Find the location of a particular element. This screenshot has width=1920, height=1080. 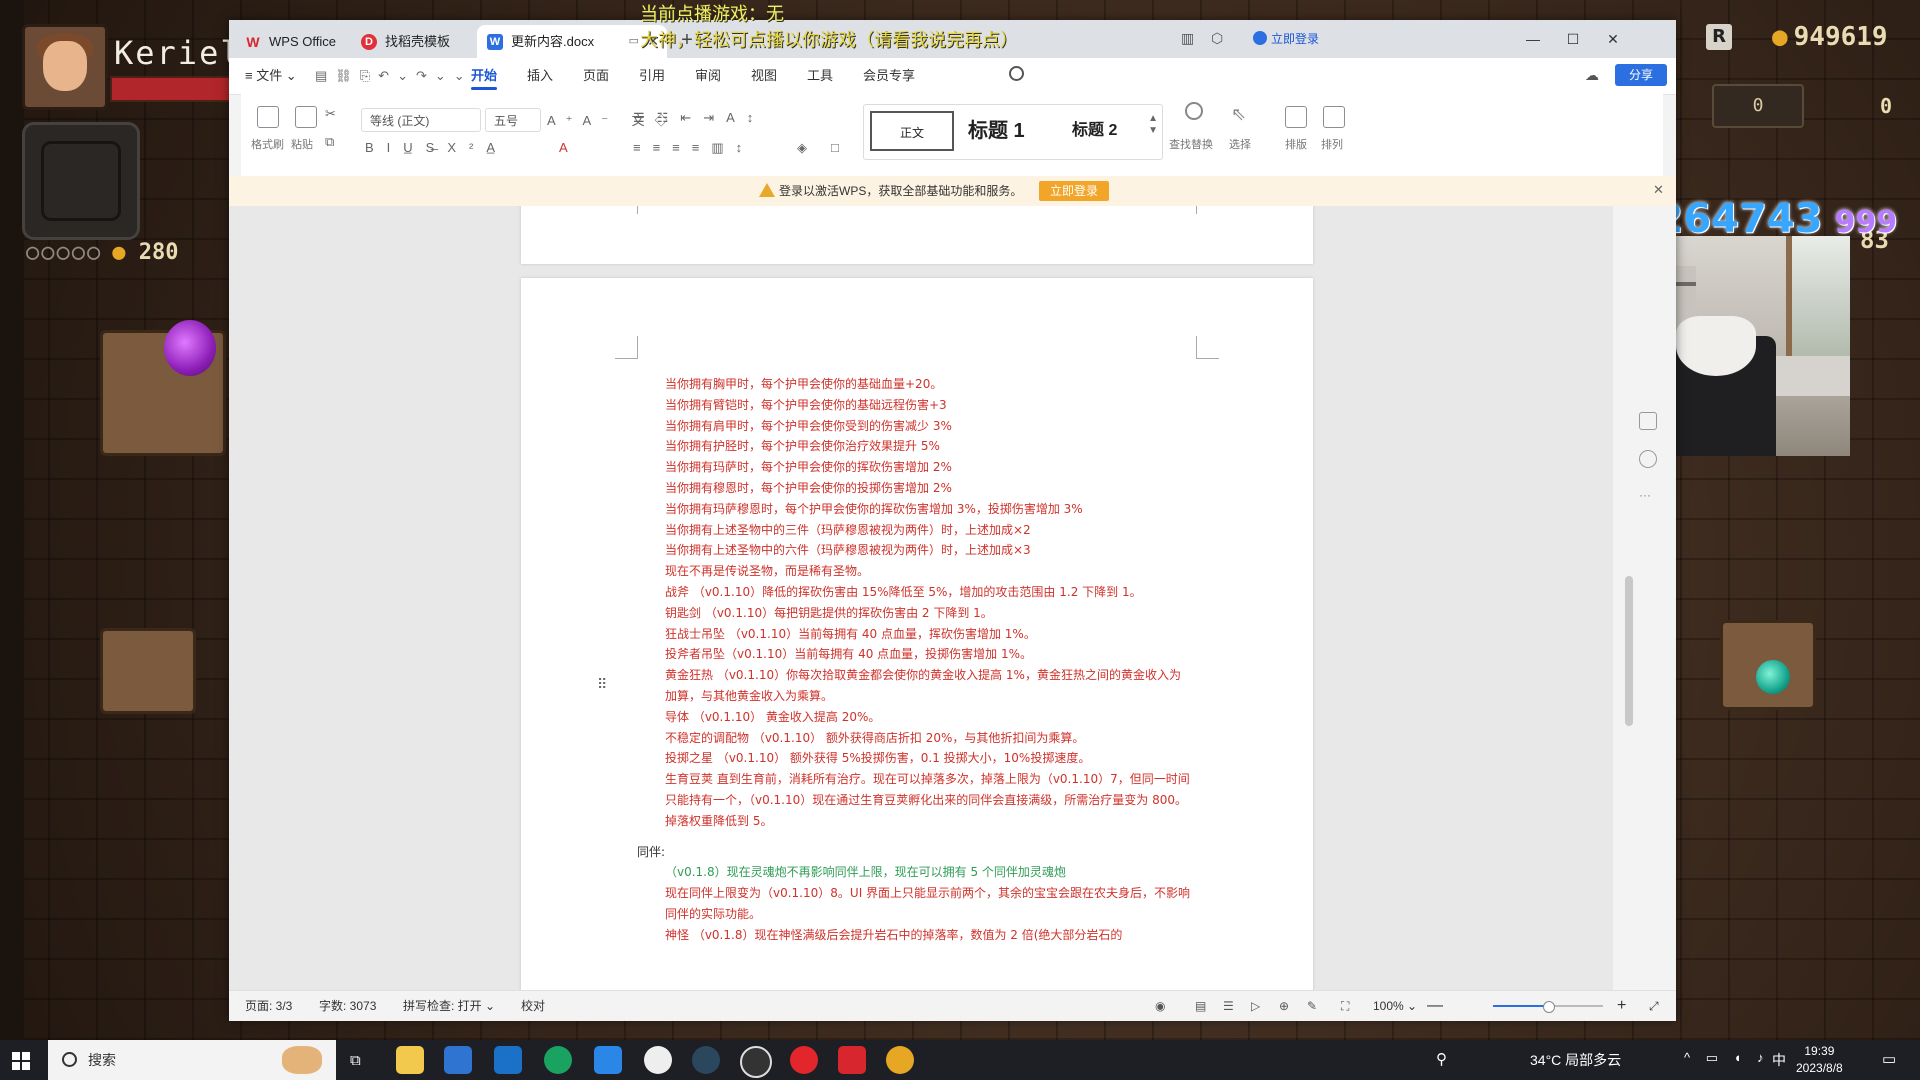

shading-icon: ◈ is located at coordinates (802, 148).